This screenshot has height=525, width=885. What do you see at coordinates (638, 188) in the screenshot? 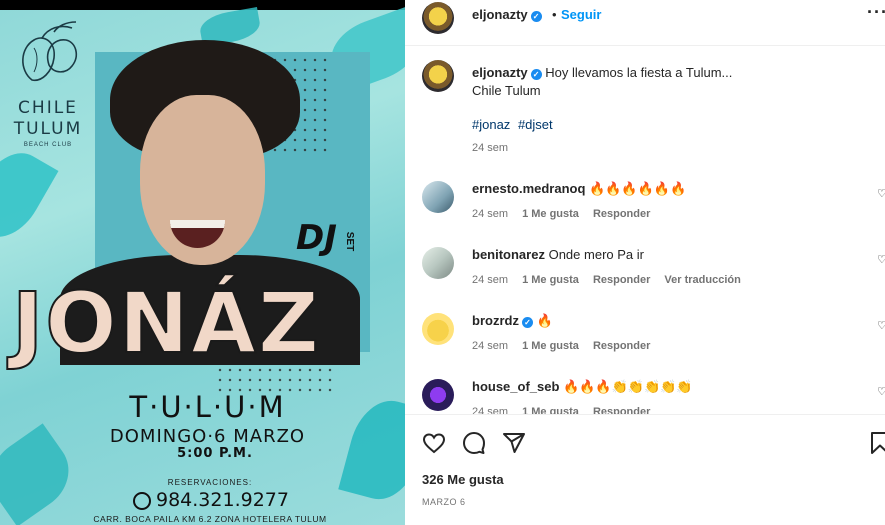
I see `comment-text: 🔥🔥🔥🔥🔥🔥` at bounding box center [638, 188].